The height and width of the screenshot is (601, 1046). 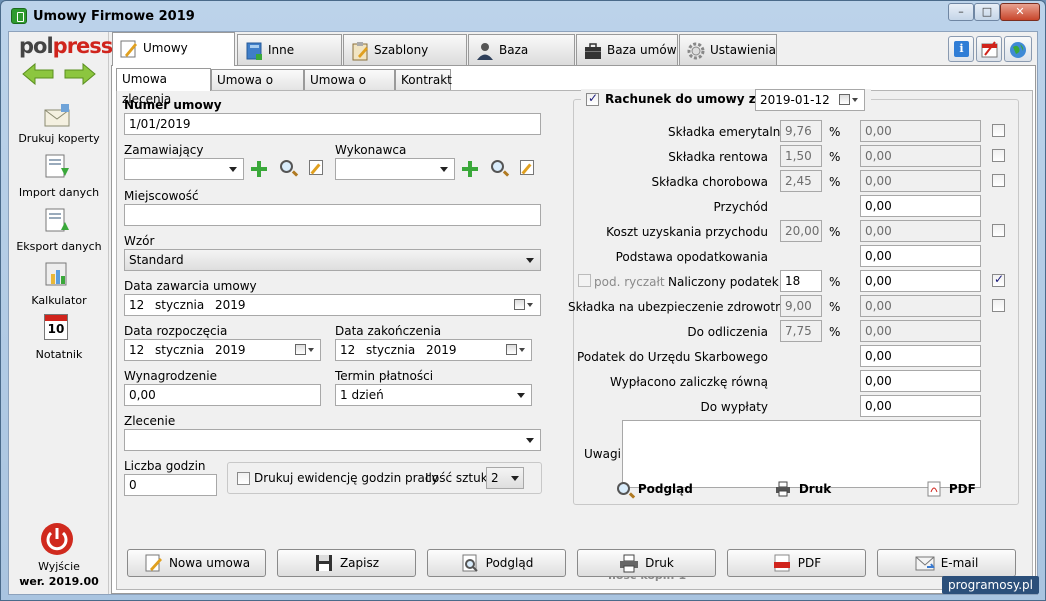 What do you see at coordinates (59, 284) in the screenshot?
I see `sidebar-item-kalkulator: Kalkulator` at bounding box center [59, 284].